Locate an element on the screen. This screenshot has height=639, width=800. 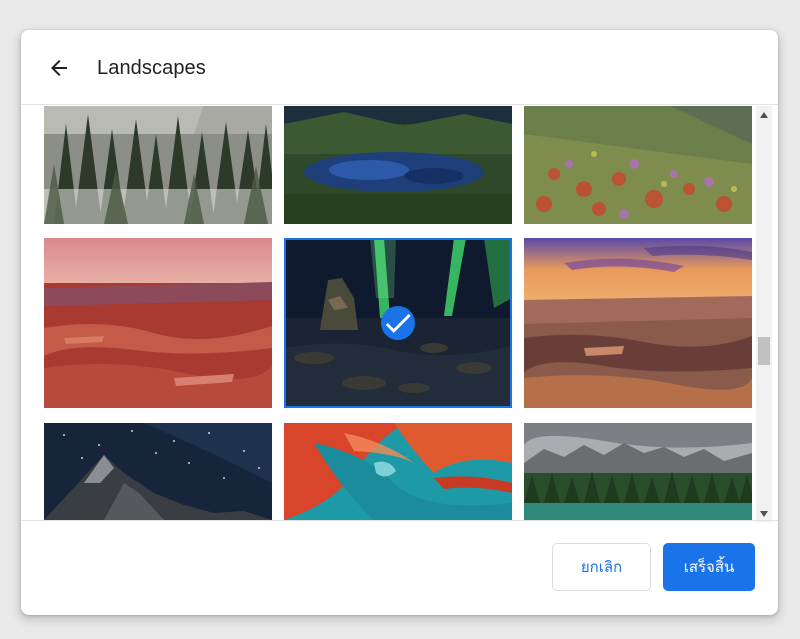
wallpaper-tile-mountain-lake is located at coordinates (398, 165).